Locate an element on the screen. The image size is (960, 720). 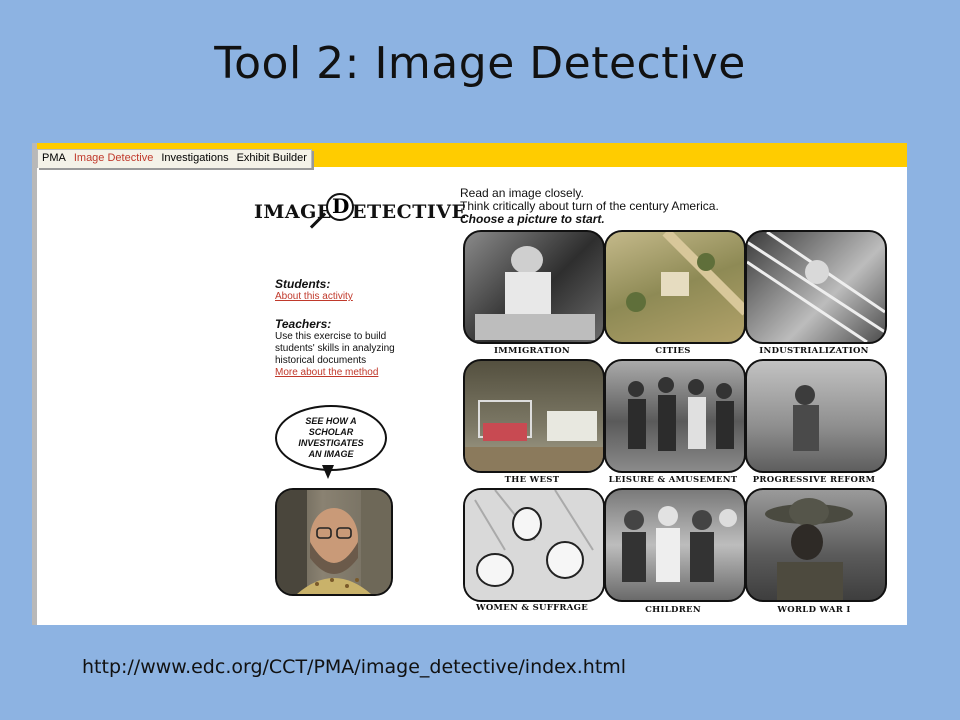
tab-exhibit-builder: Exhibit Builder is located at coordinates (272, 159).